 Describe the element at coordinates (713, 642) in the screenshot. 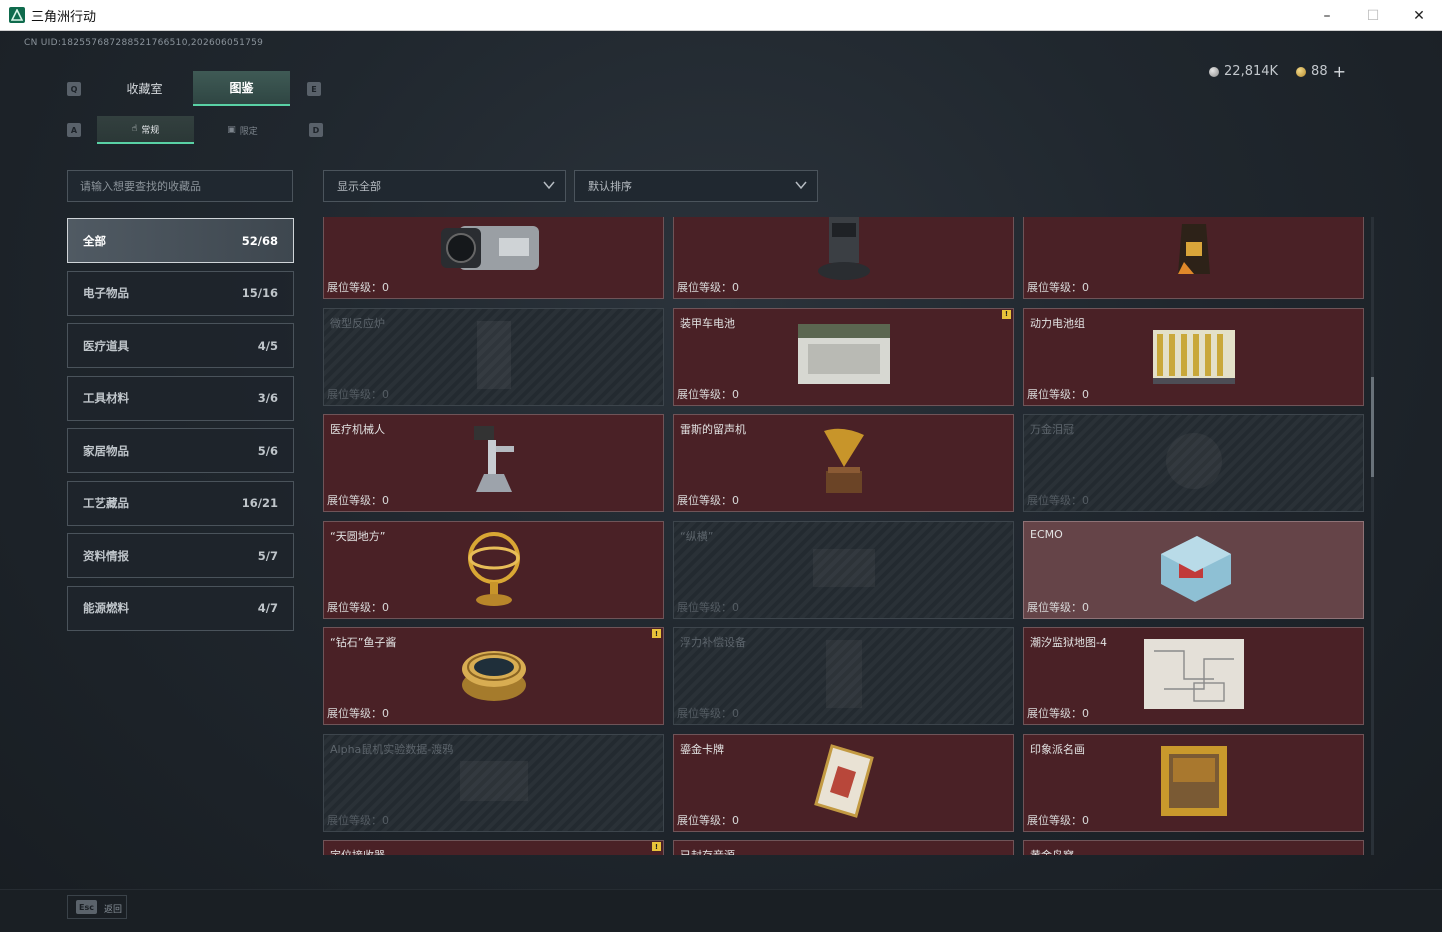

I see `card-name: 浮力补偿设备` at that location.